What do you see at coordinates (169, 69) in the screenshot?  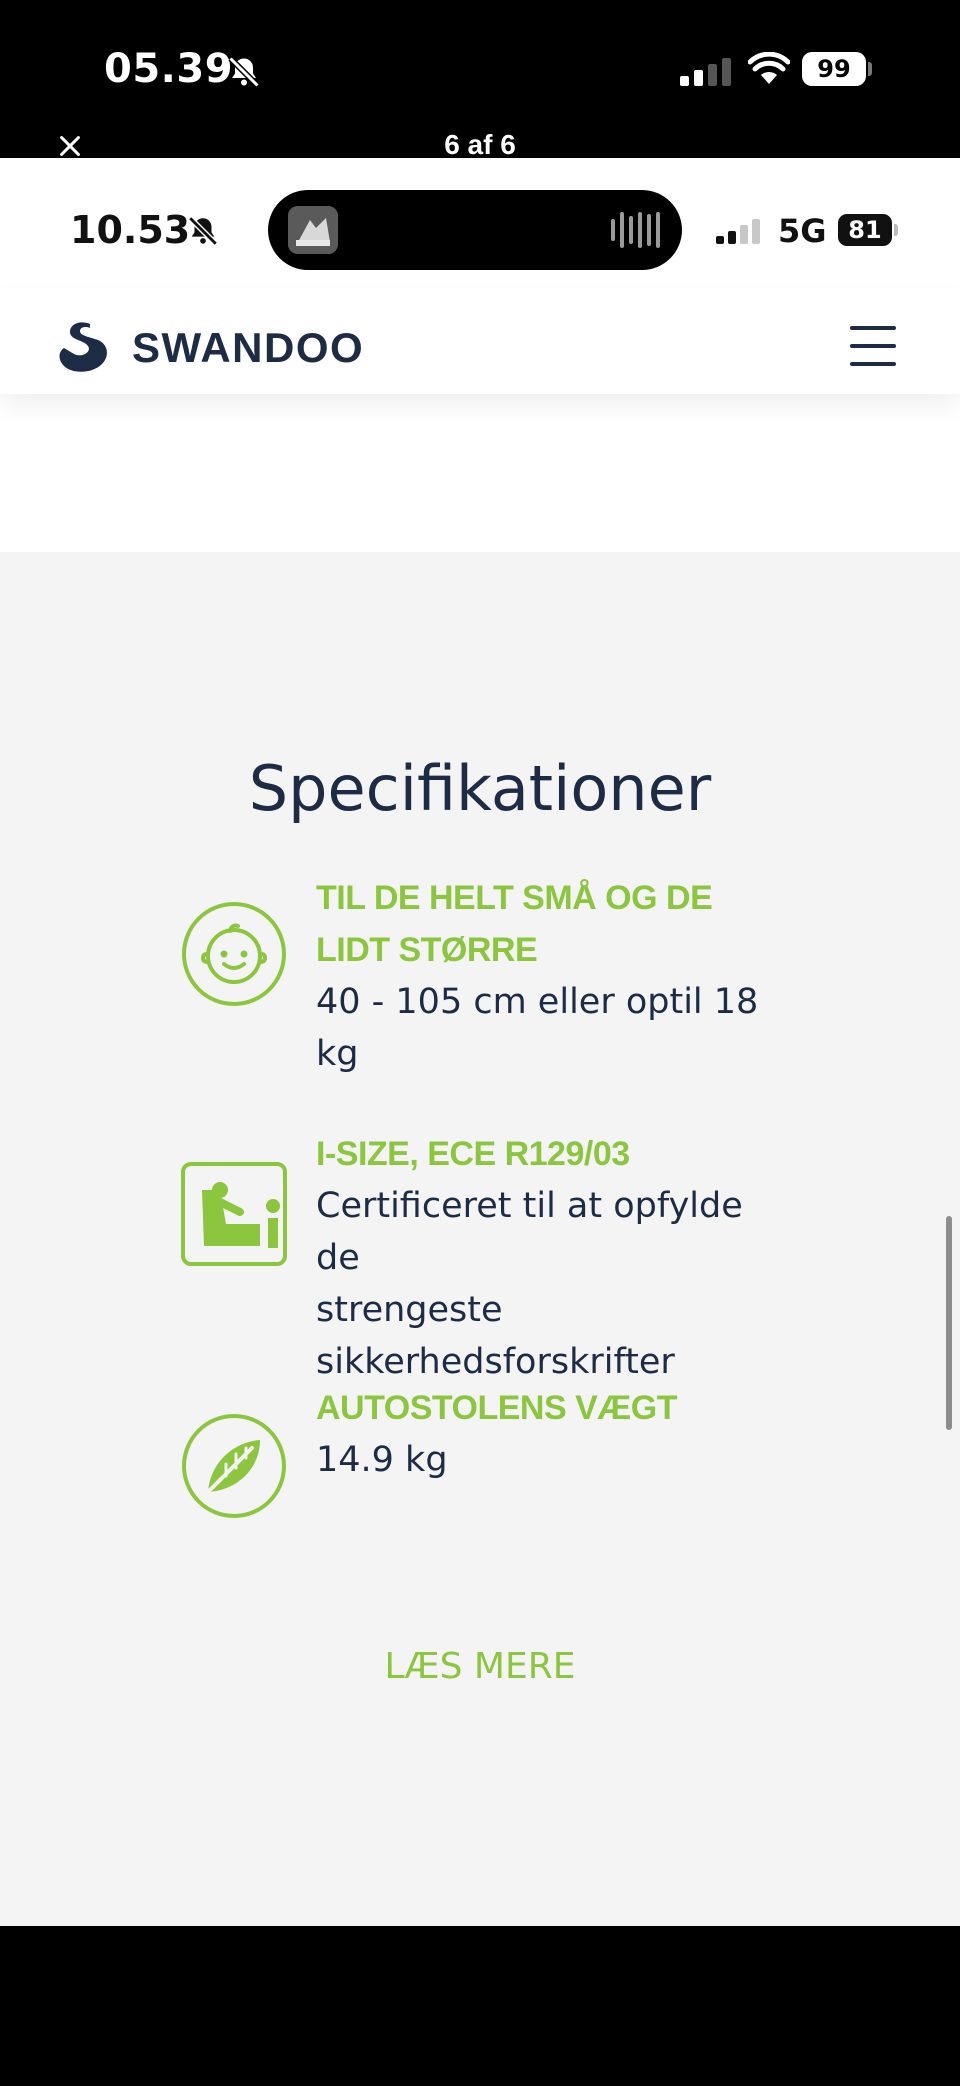 I see `viewer-clock: 05.39` at bounding box center [169, 69].